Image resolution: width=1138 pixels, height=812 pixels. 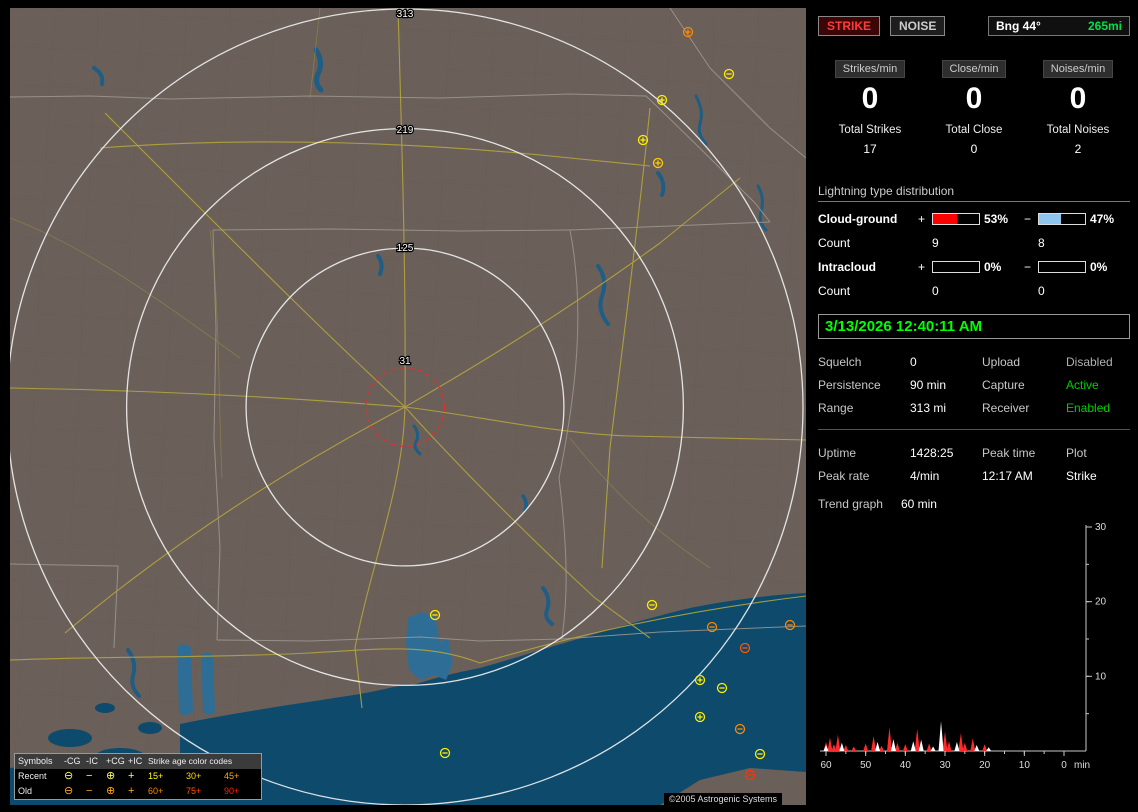 I want to click on counter-label: Noises/min, so click(x=1078, y=69).